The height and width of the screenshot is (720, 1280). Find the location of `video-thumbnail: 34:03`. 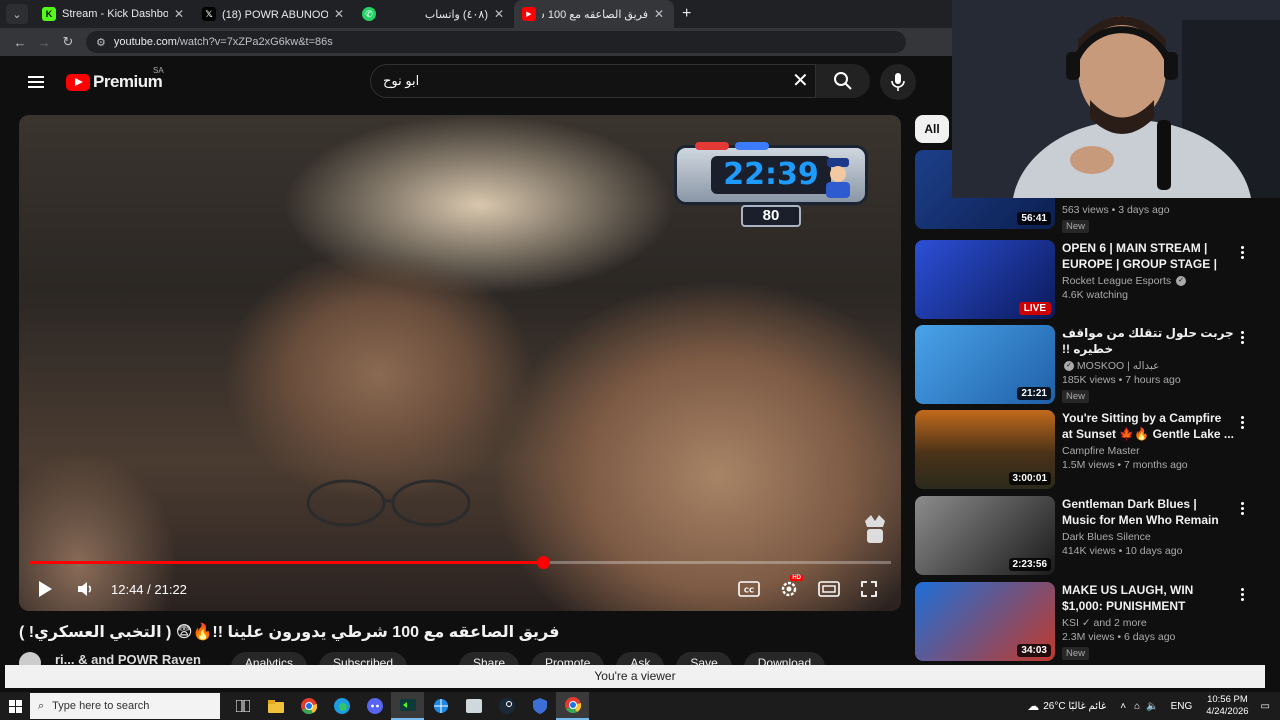

video-thumbnail: 34:03 is located at coordinates (985, 621).